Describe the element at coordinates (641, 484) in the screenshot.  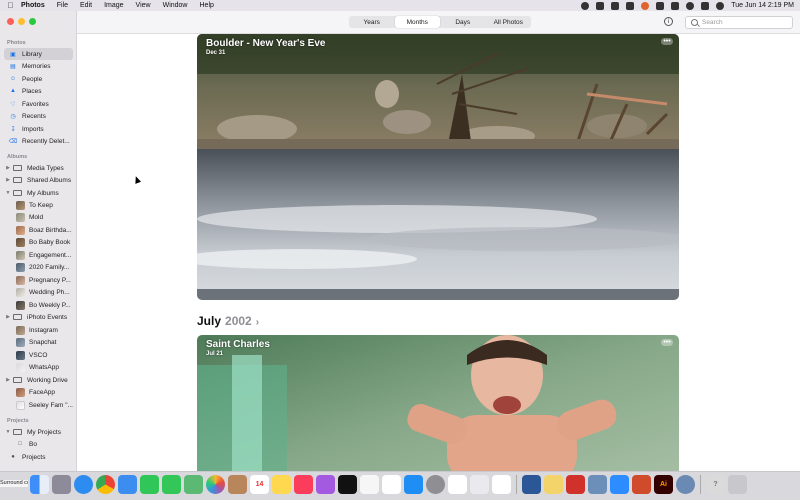
I see `powerpoint-icon` at that location.